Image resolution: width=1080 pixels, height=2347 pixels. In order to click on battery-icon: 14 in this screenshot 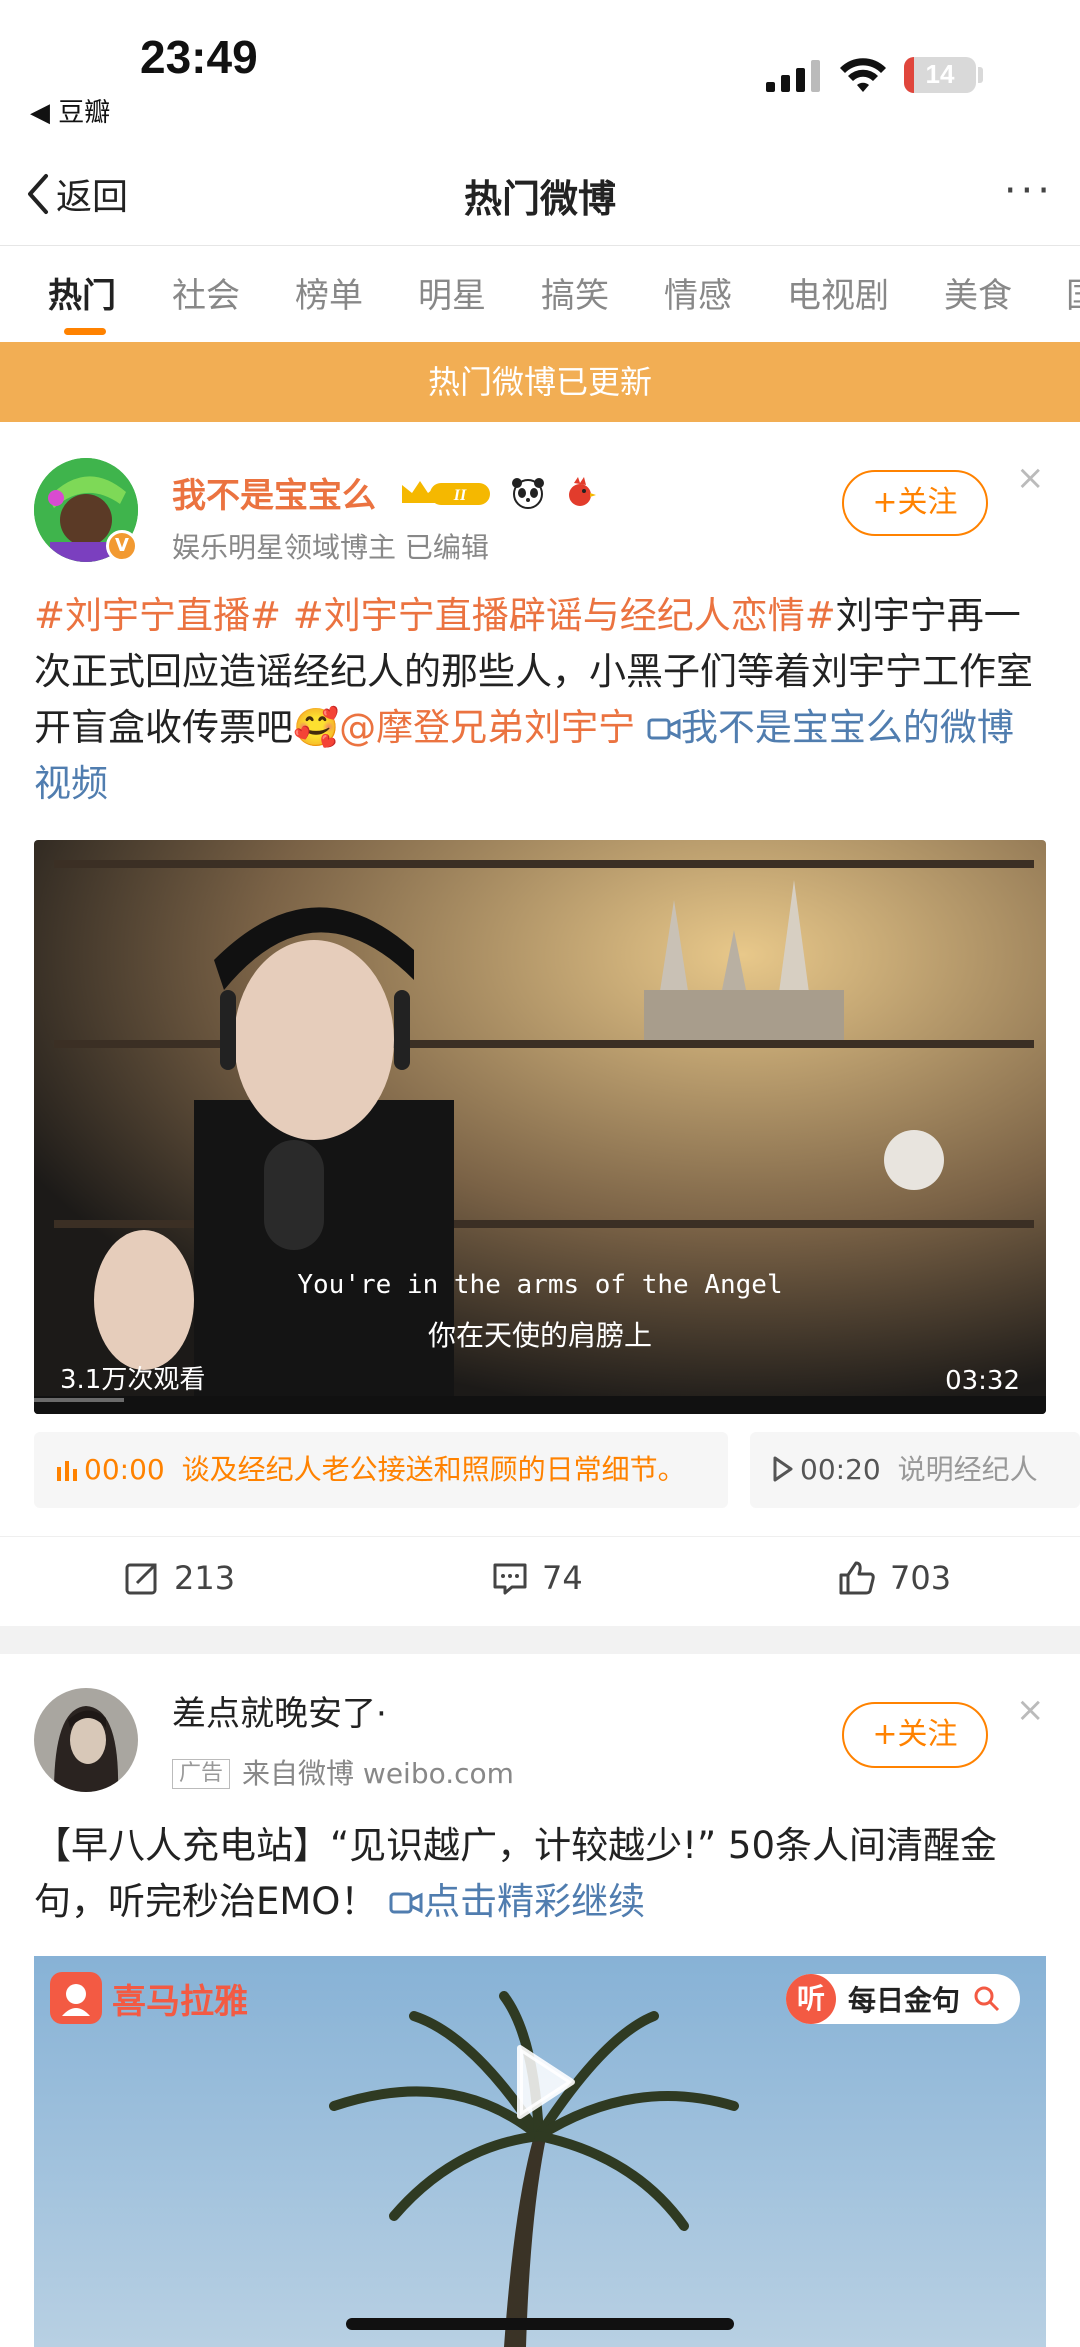, I will do `click(940, 75)`.